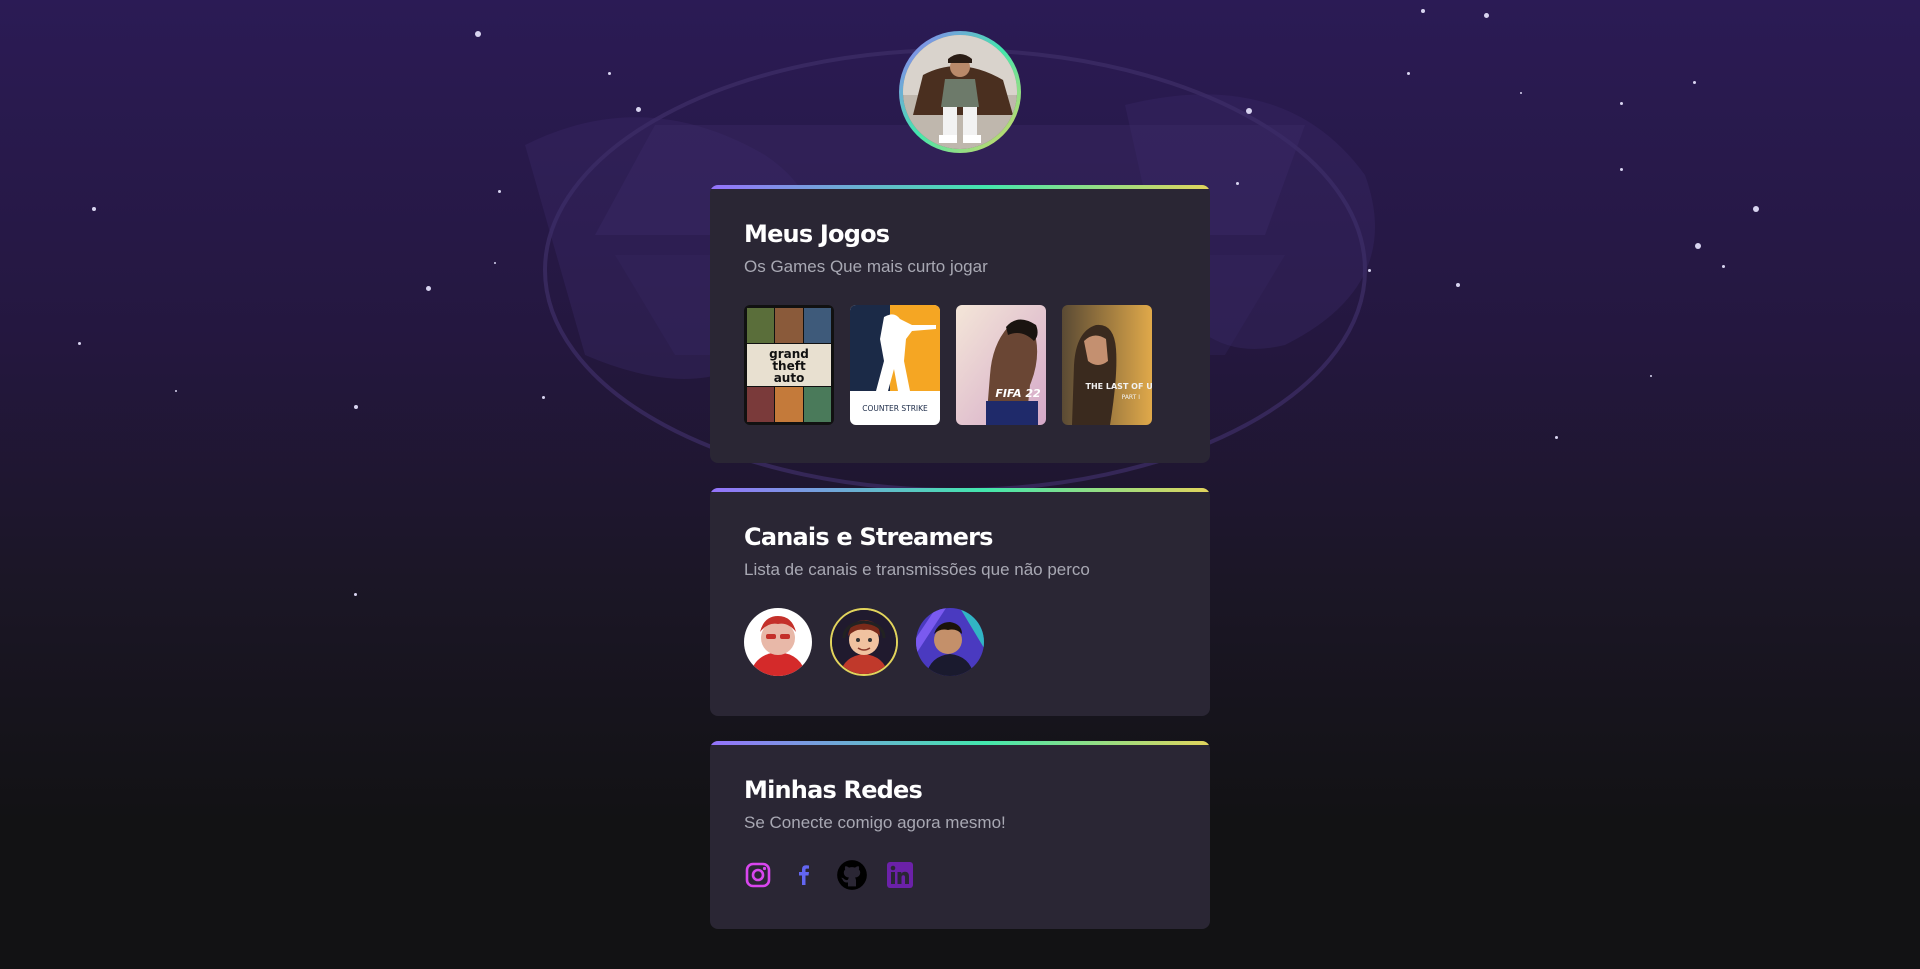 Image resolution: width=1920 pixels, height=969 pixels. Describe the element at coordinates (1131, 397) in the screenshot. I see `tlou-cover-subtext: PART I` at that location.